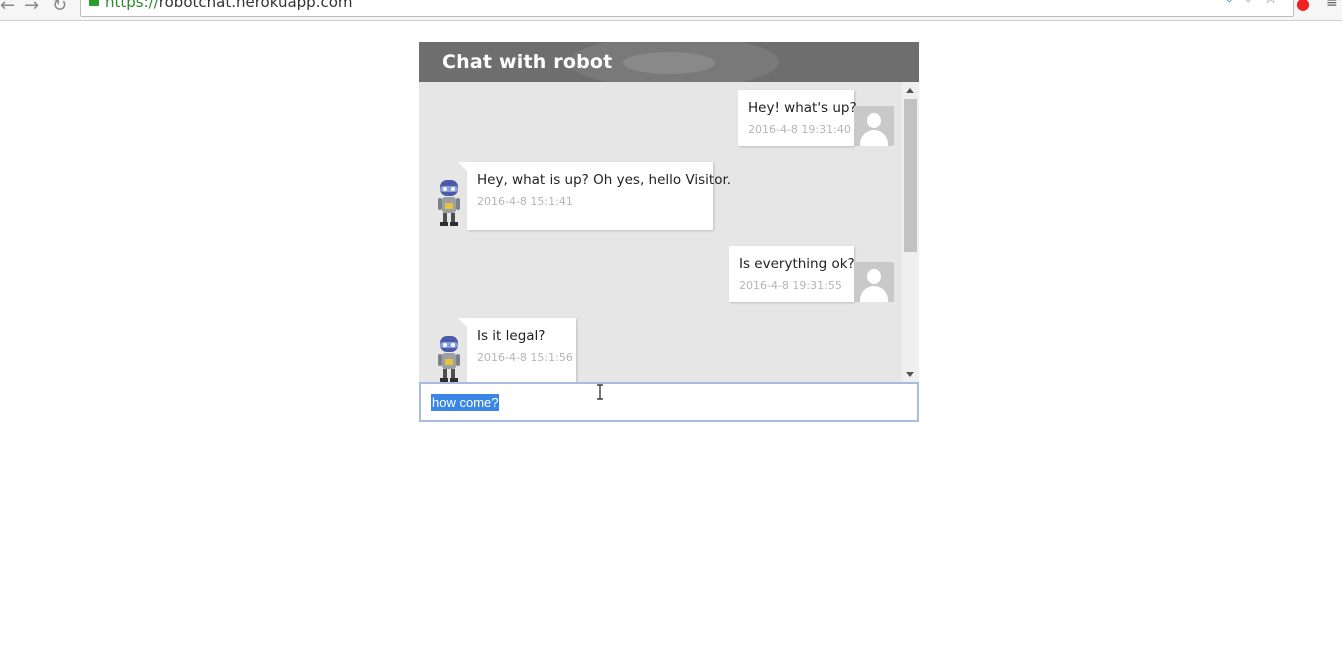  Describe the element at coordinates (799, 129) in the screenshot. I see `message-time: 2016-4-8 19:31:40` at that location.